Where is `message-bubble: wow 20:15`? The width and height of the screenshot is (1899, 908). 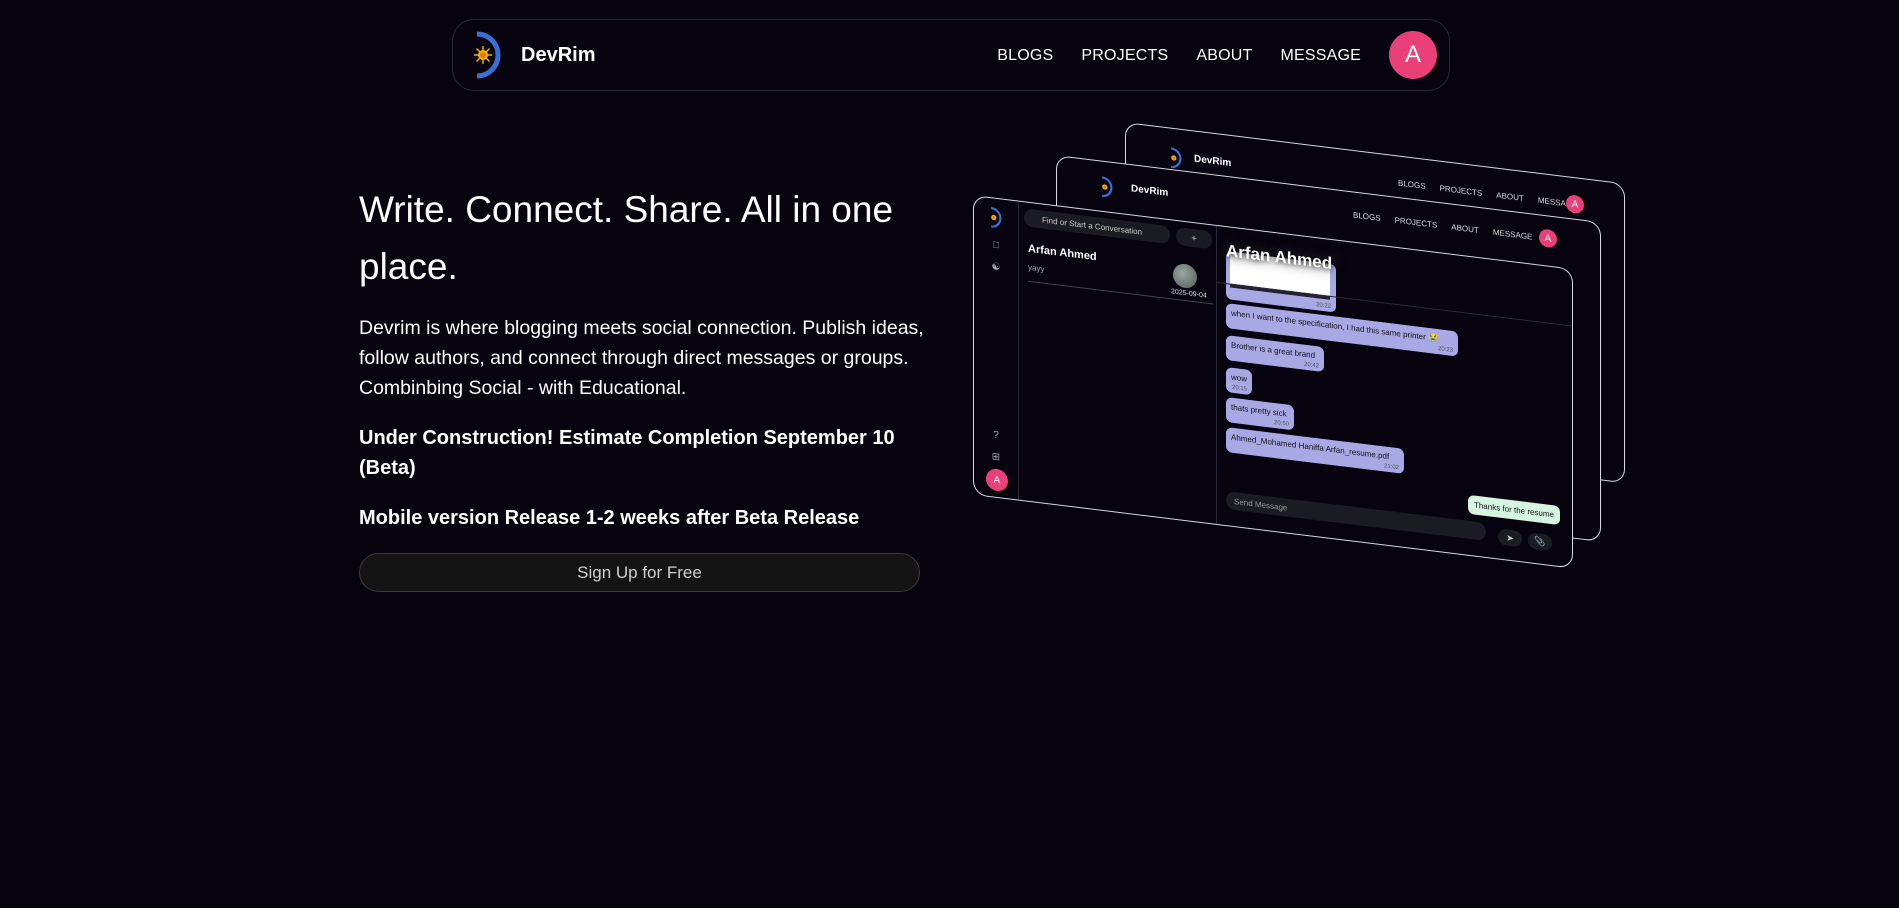
message-bubble: wow 20:15 is located at coordinates (1239, 381).